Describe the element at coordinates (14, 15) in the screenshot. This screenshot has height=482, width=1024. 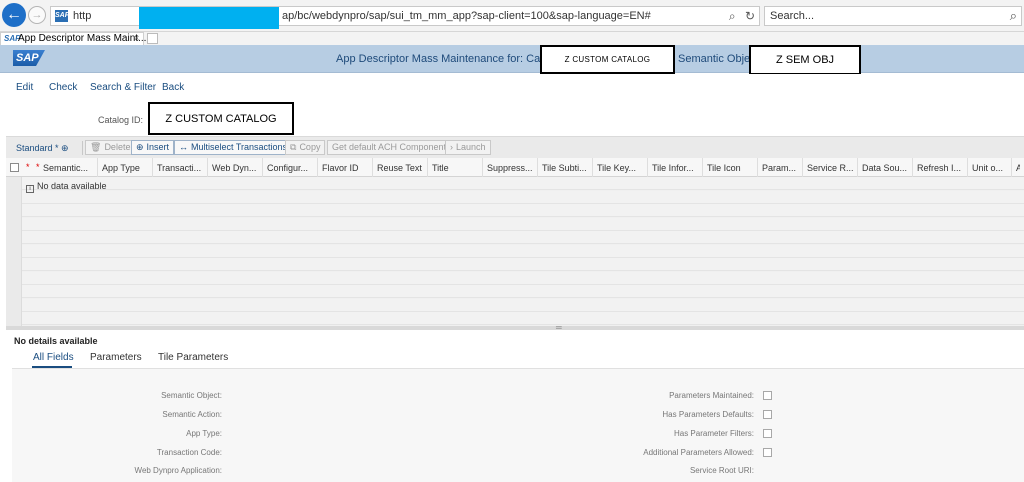
I see `back-arrow-icon: ←` at that location.